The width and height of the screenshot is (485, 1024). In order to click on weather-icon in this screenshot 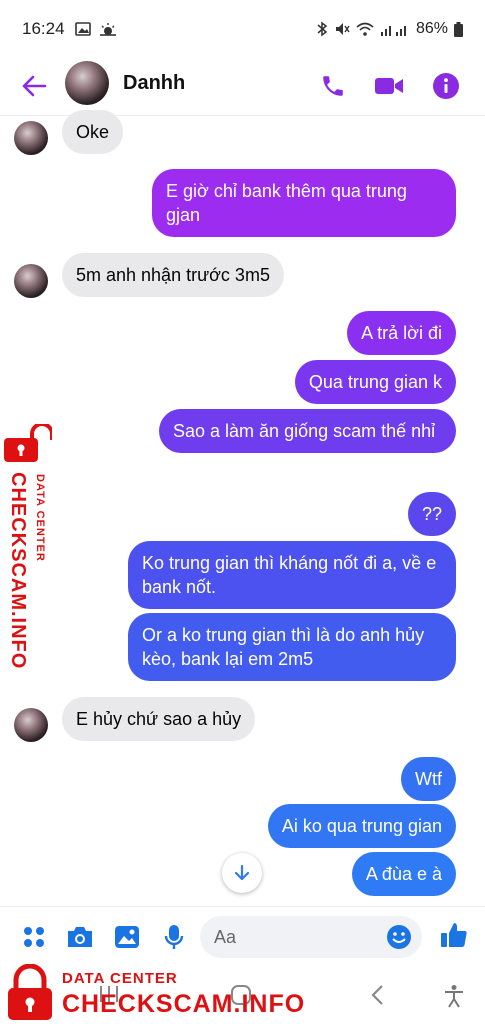, I will do `click(107, 29)`.